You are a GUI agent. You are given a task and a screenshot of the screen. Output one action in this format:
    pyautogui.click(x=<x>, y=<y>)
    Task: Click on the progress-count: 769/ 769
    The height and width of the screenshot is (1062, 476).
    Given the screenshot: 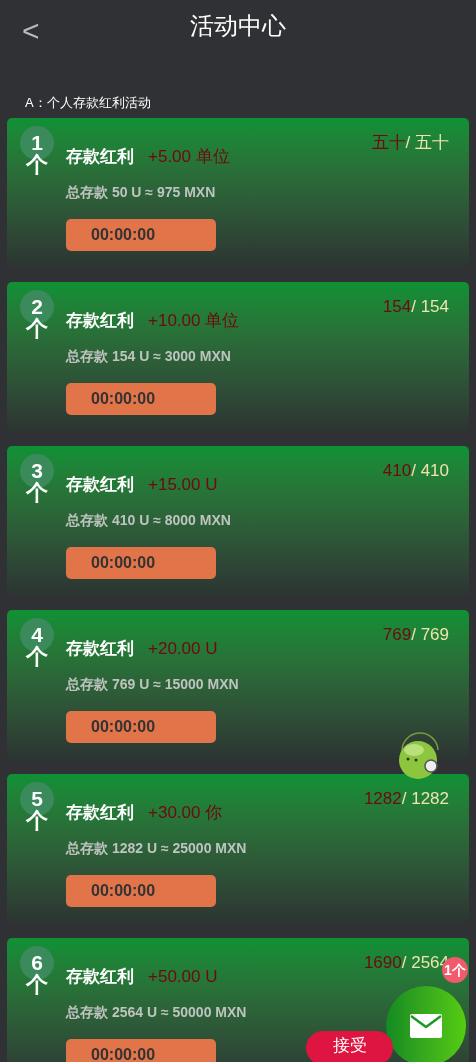 What is the action you would take?
    pyautogui.click(x=415, y=634)
    